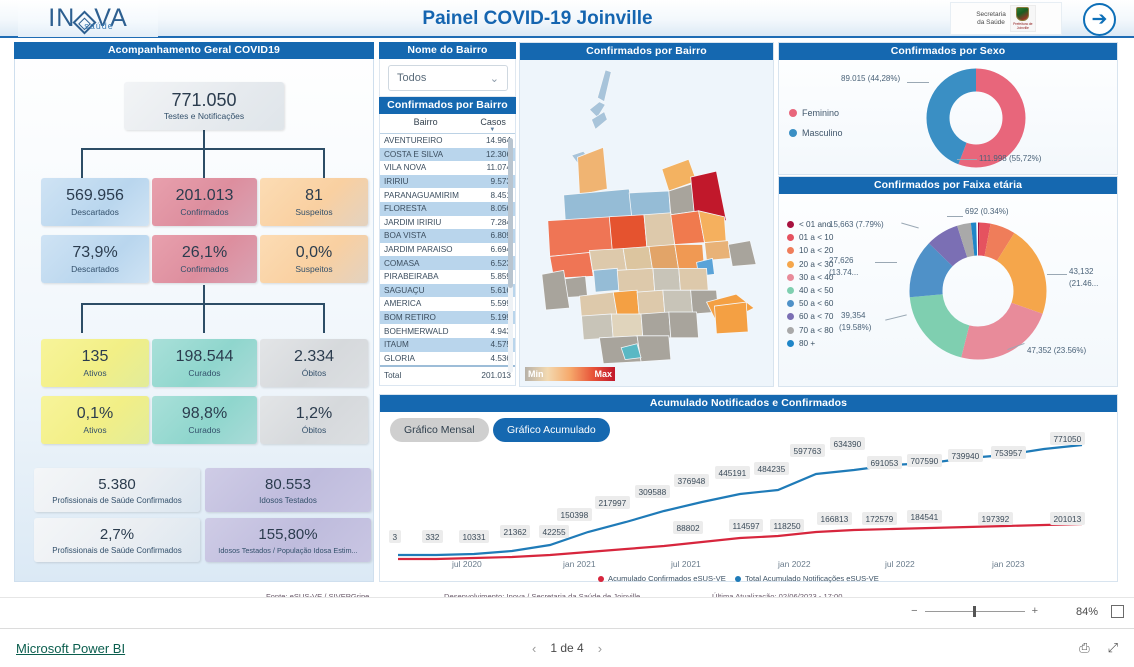 The width and height of the screenshot is (1134, 667). I want to click on chevron-right-icon: ›, so click(600, 648).